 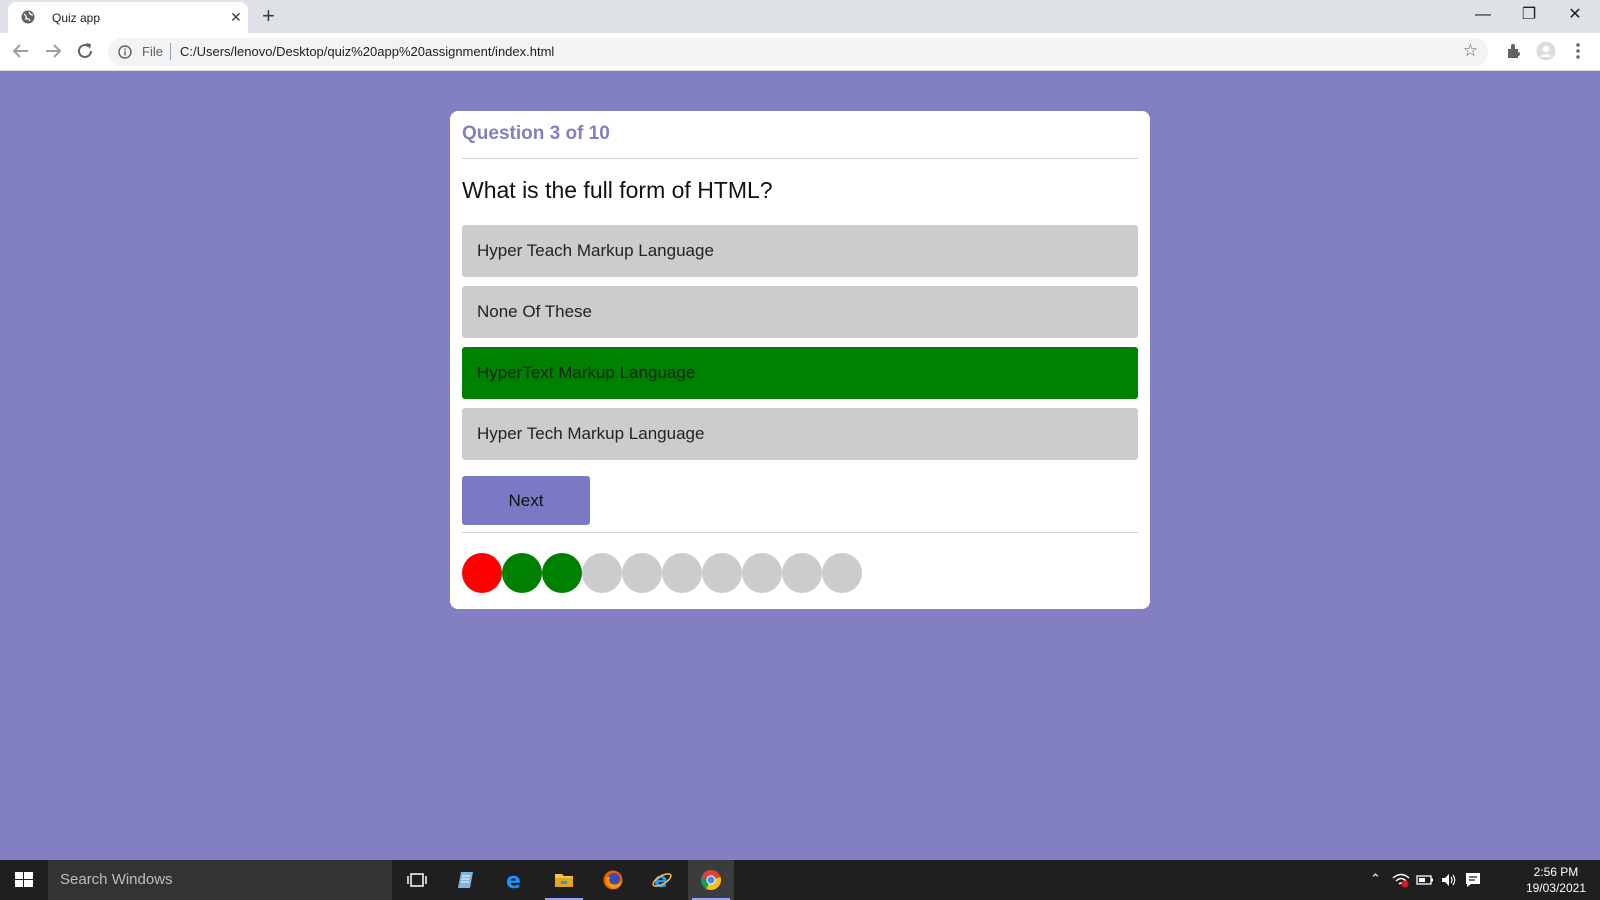 What do you see at coordinates (536, 133) in the screenshot?
I see `question-counter: Question 3 of 10` at bounding box center [536, 133].